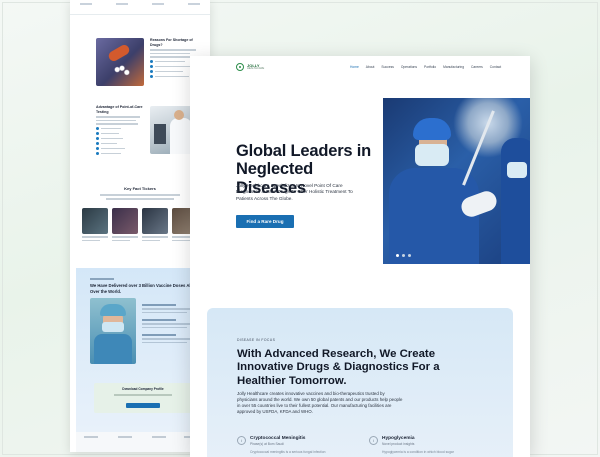 The height and width of the screenshot is (457, 600). What do you see at coordinates (240, 67) in the screenshot?
I see `logo-mark-icon` at bounding box center [240, 67].